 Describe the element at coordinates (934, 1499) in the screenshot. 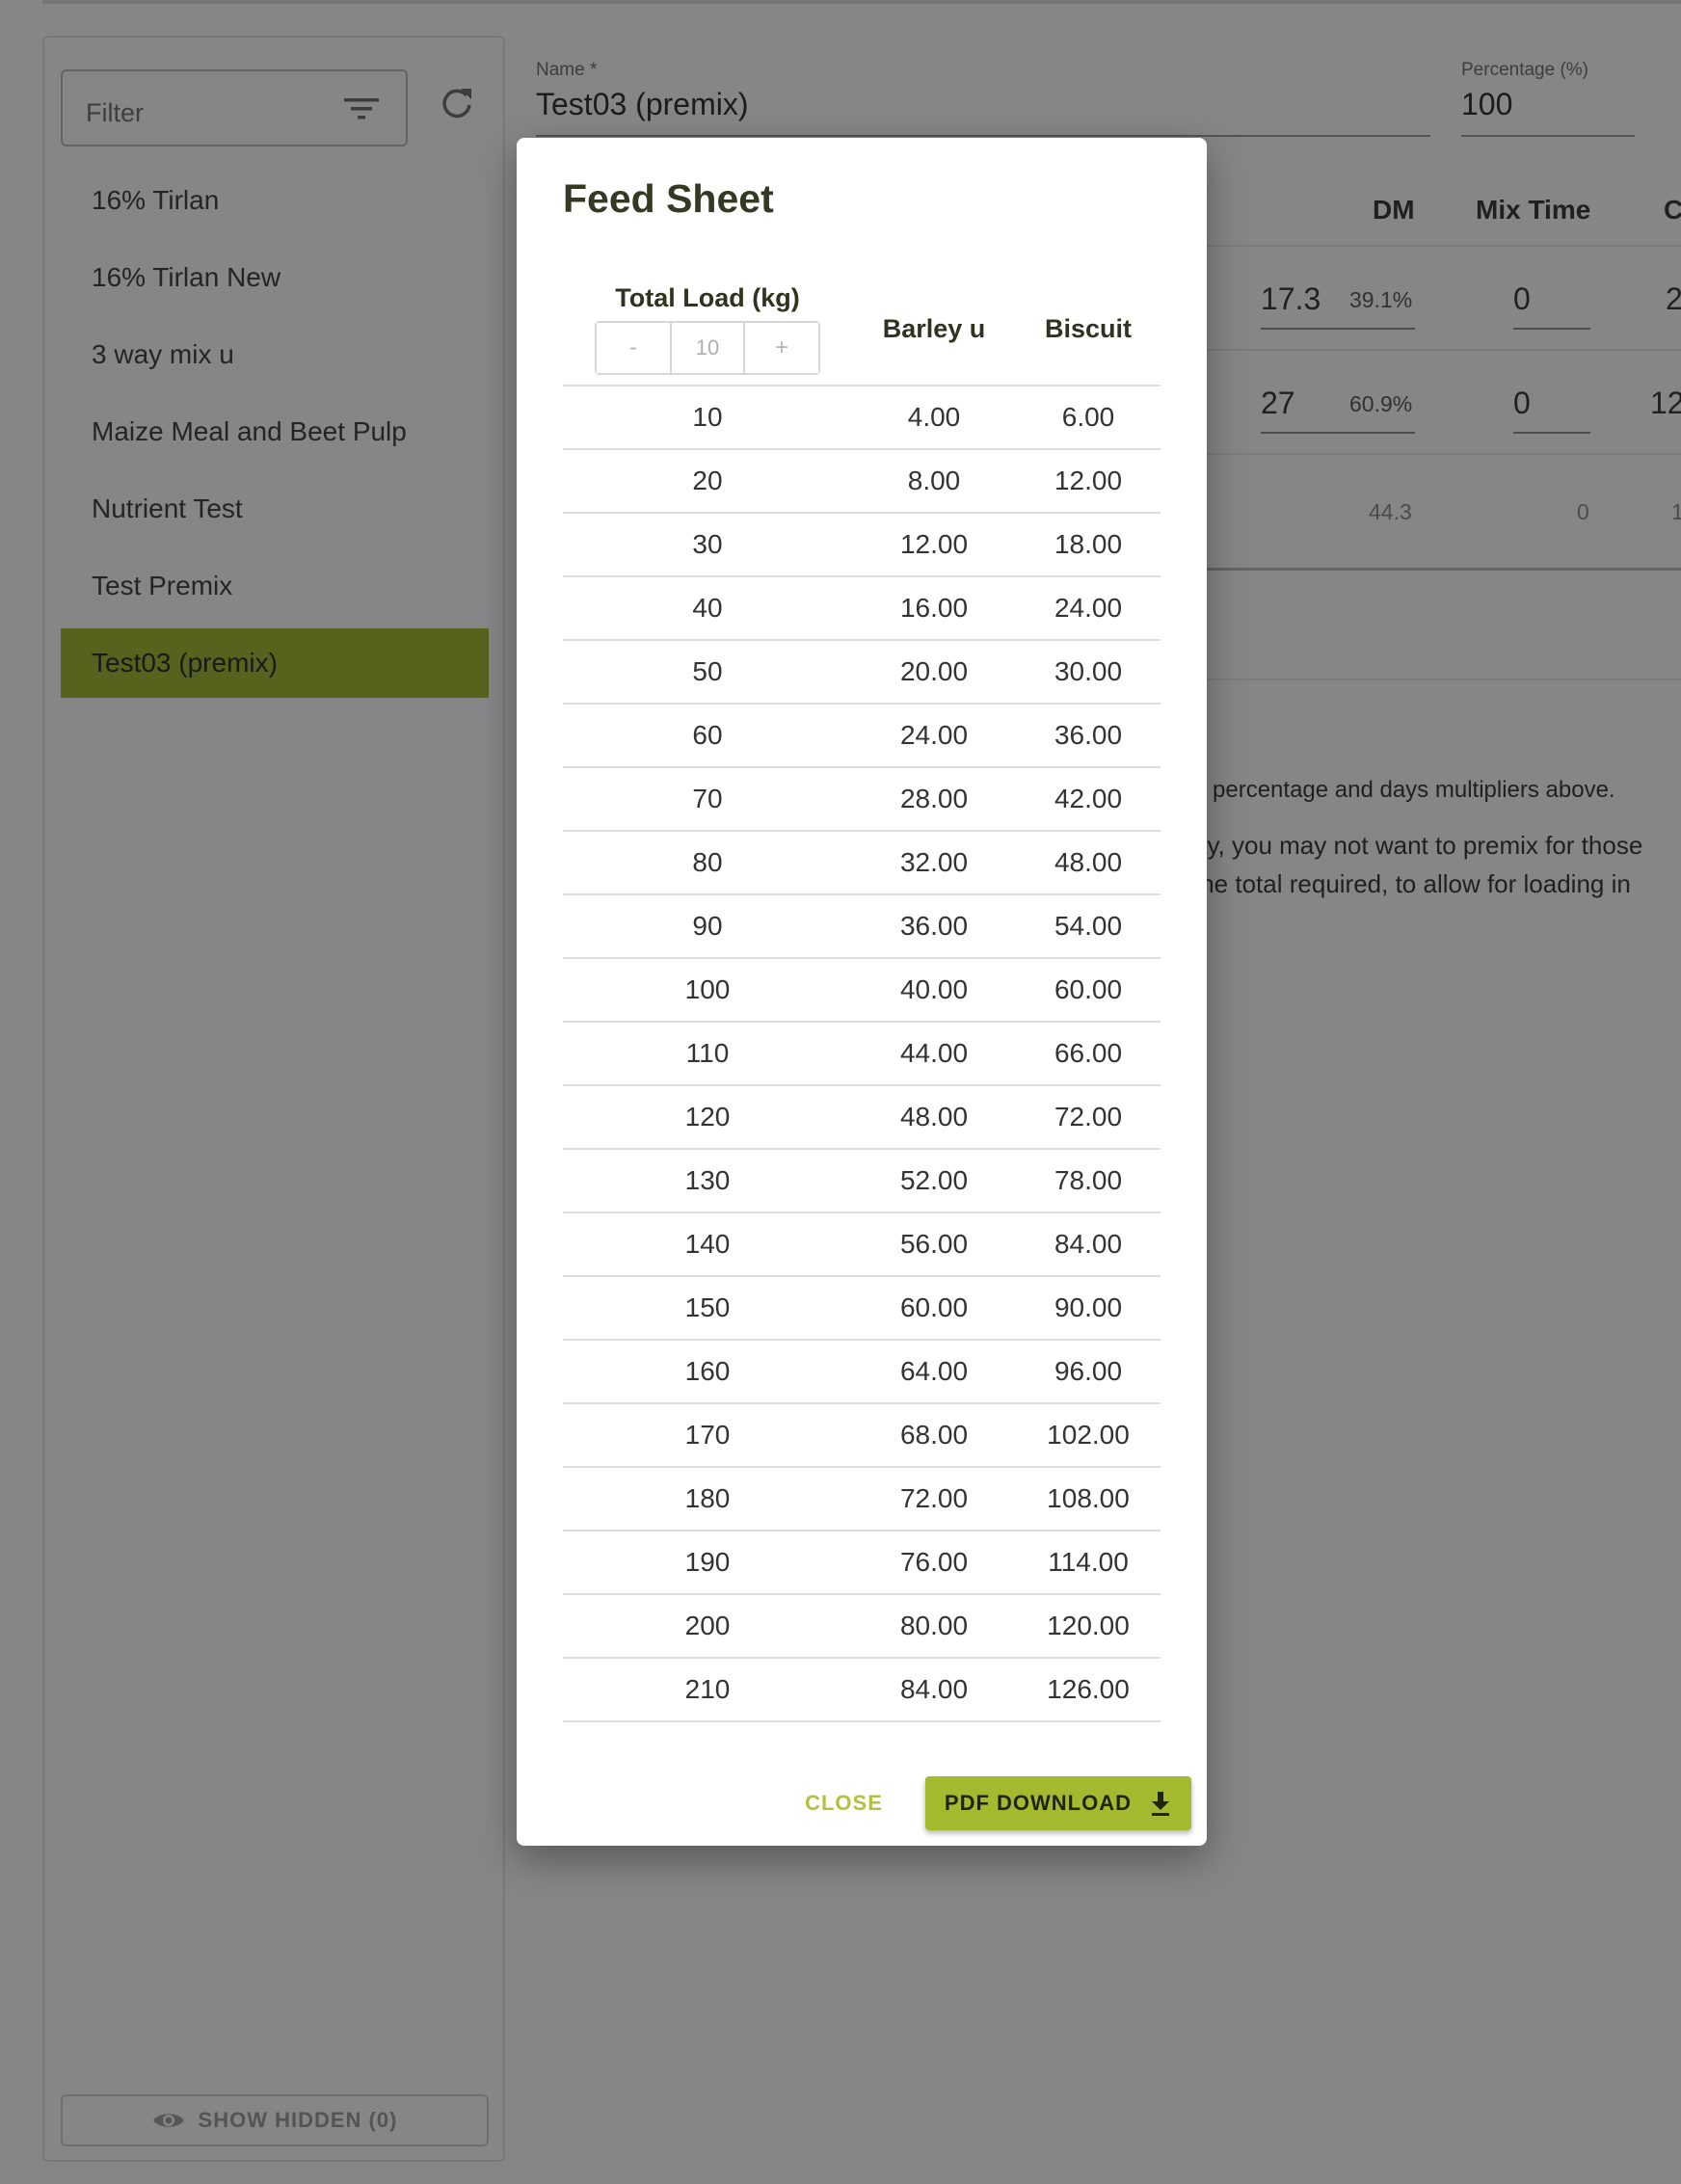

I see `barley-cell: 72.00` at that location.